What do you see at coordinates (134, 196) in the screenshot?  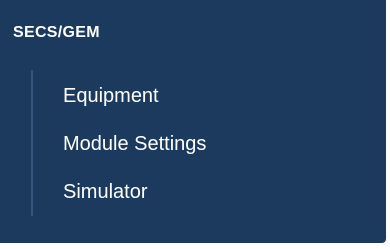 I see `nav-item-simulator: Simulator` at bounding box center [134, 196].